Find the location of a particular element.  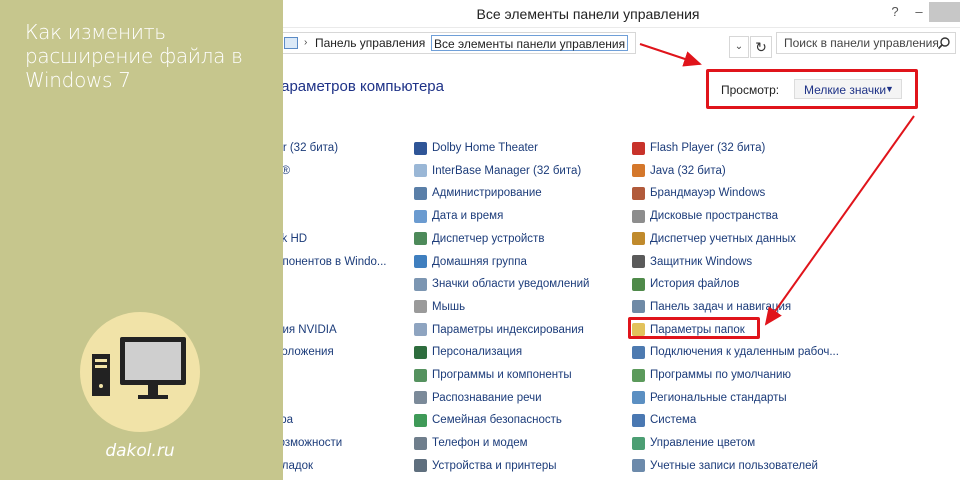

control-panel-item: Учетные записи пользователей is located at coordinates (725, 466).